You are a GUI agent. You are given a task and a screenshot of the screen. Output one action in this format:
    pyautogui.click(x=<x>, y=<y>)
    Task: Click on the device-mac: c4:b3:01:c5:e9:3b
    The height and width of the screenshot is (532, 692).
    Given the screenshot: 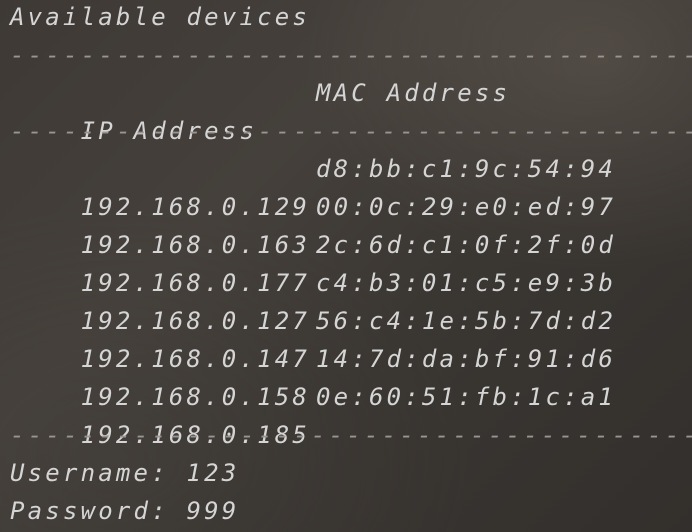 What is the action you would take?
    pyautogui.click(x=466, y=283)
    